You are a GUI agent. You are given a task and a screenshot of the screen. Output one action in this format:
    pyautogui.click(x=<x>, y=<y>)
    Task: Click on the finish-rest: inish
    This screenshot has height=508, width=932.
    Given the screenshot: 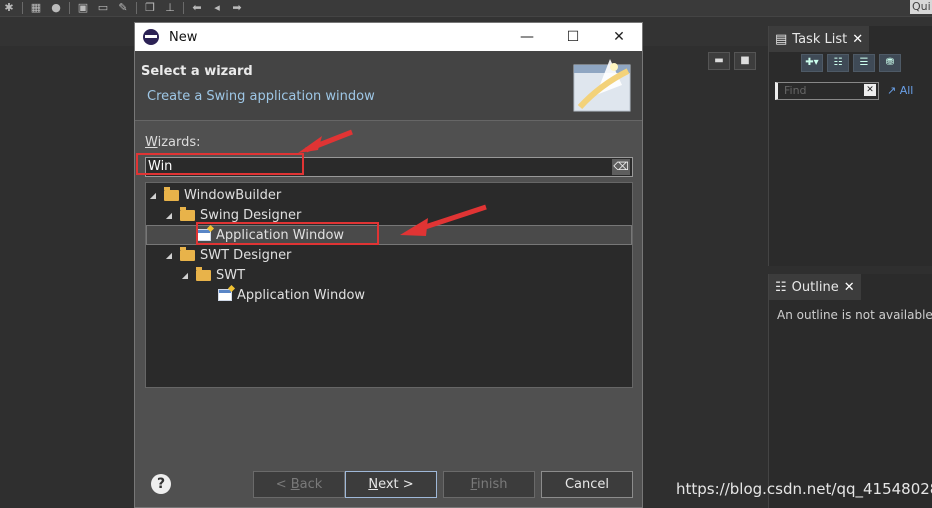 What is the action you would take?
    pyautogui.click(x=492, y=484)
    